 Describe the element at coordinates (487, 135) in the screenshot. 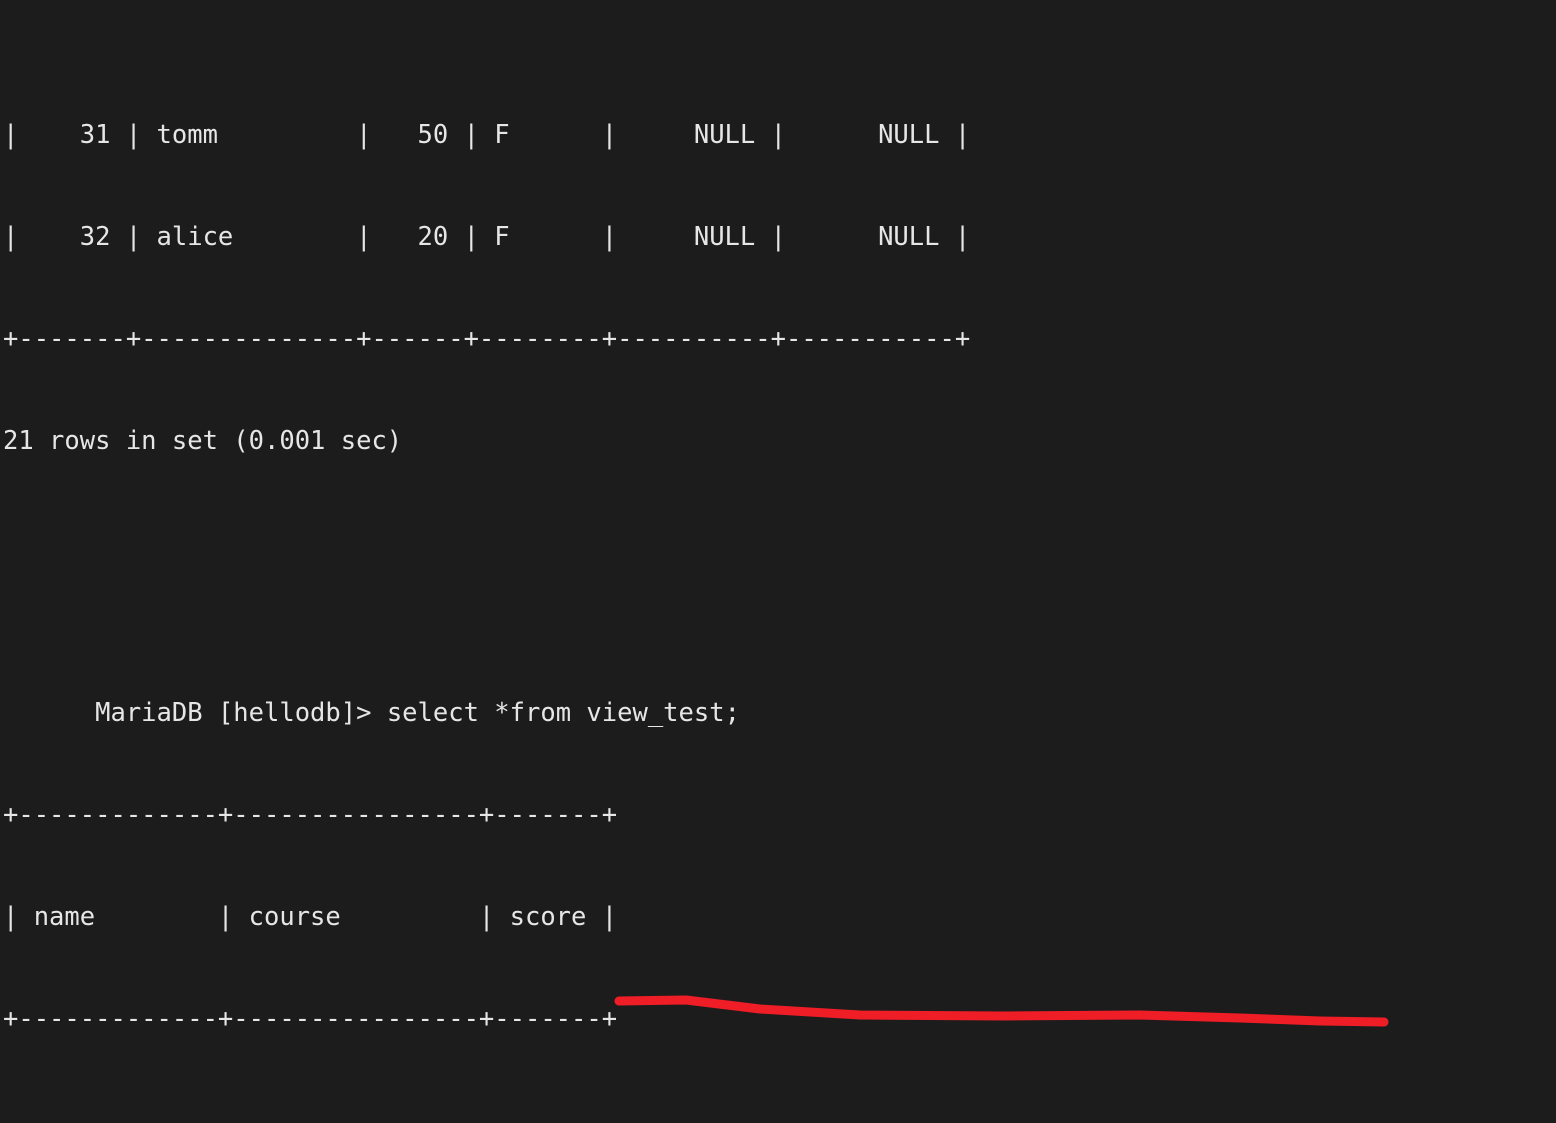

I see `table-row: | 31 | tomm | 50 | F | NULL | NULL |` at that location.